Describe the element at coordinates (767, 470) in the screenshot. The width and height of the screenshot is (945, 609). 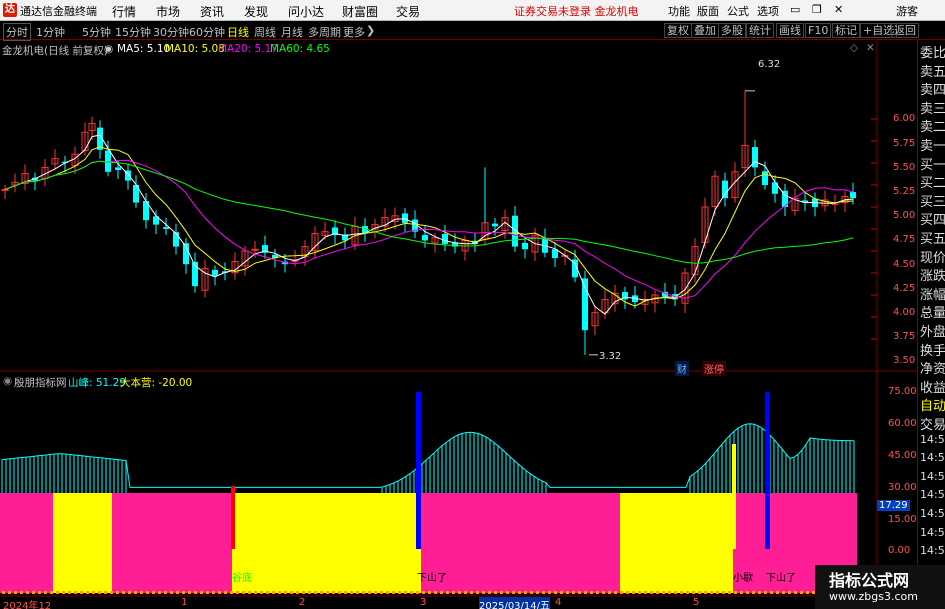
I see `signal-descend-bar` at that location.